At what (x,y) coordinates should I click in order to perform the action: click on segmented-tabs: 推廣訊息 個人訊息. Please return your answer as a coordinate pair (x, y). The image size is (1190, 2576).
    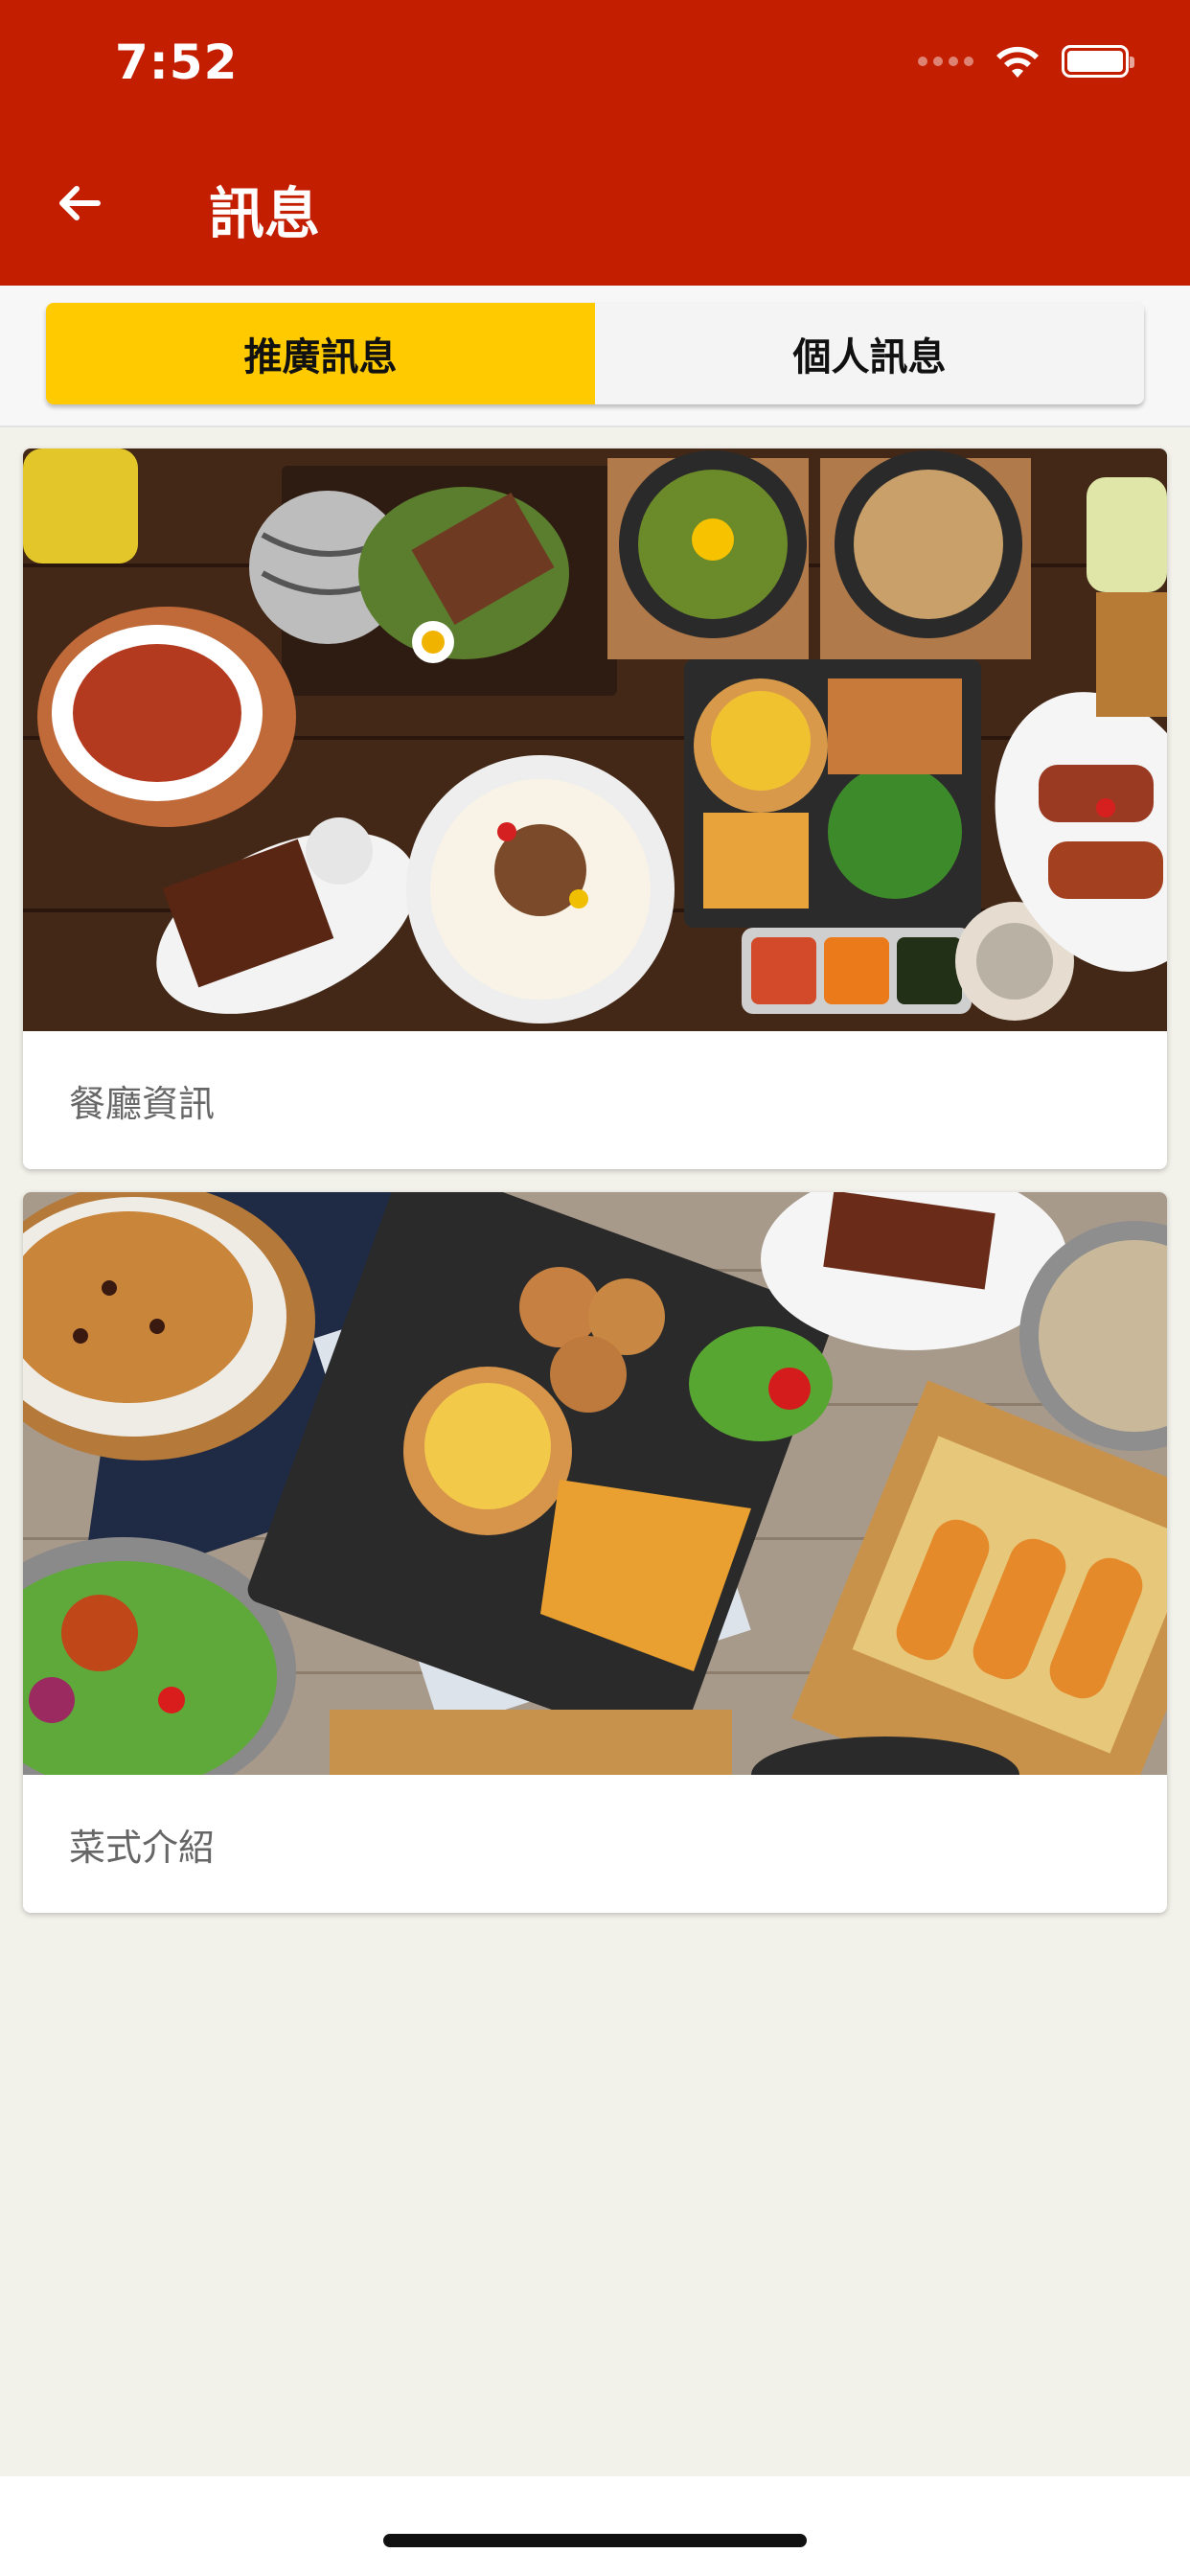
    Looking at the image, I should click on (595, 353).